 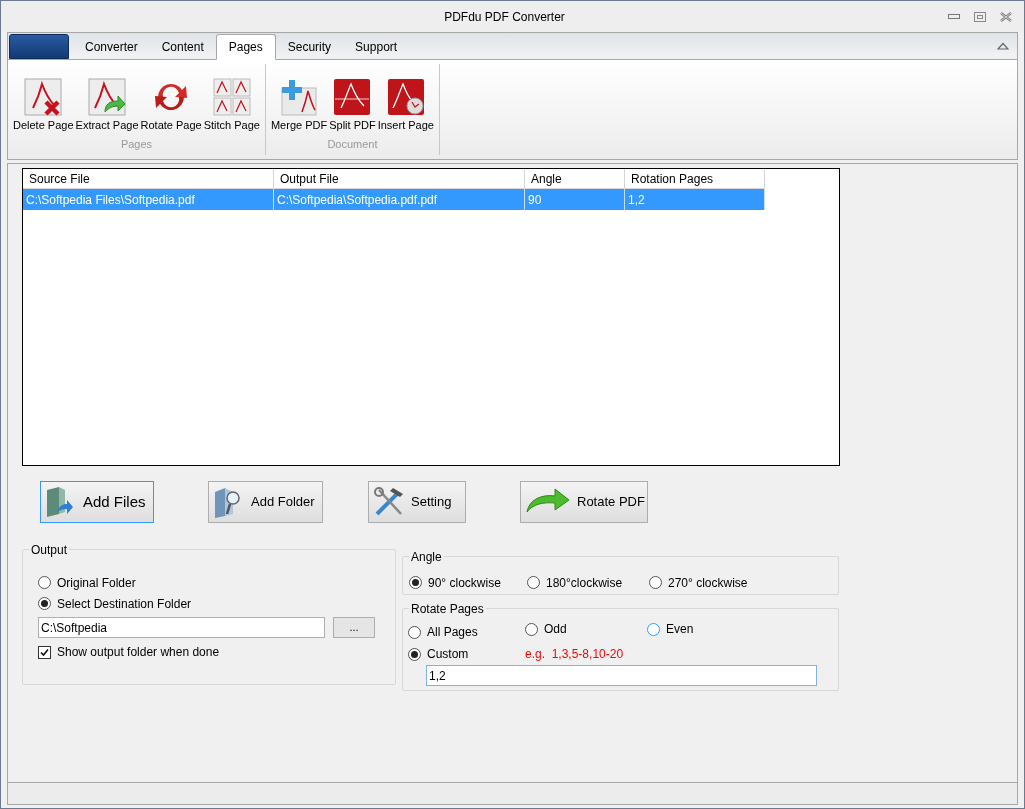 I want to click on option-label: 180°clockwise, so click(x=584, y=582).